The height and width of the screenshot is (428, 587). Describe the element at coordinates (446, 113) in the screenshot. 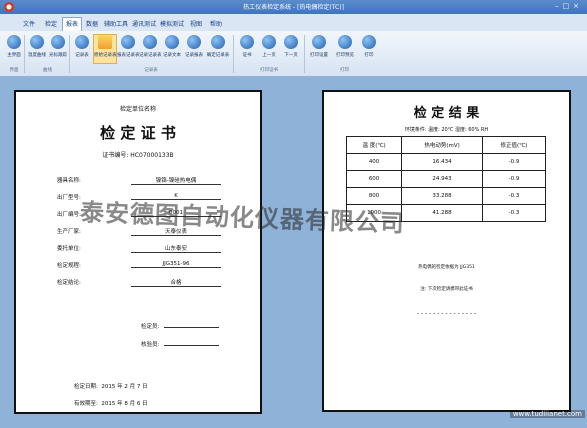

I see `results-title: 检 定 结 果` at that location.